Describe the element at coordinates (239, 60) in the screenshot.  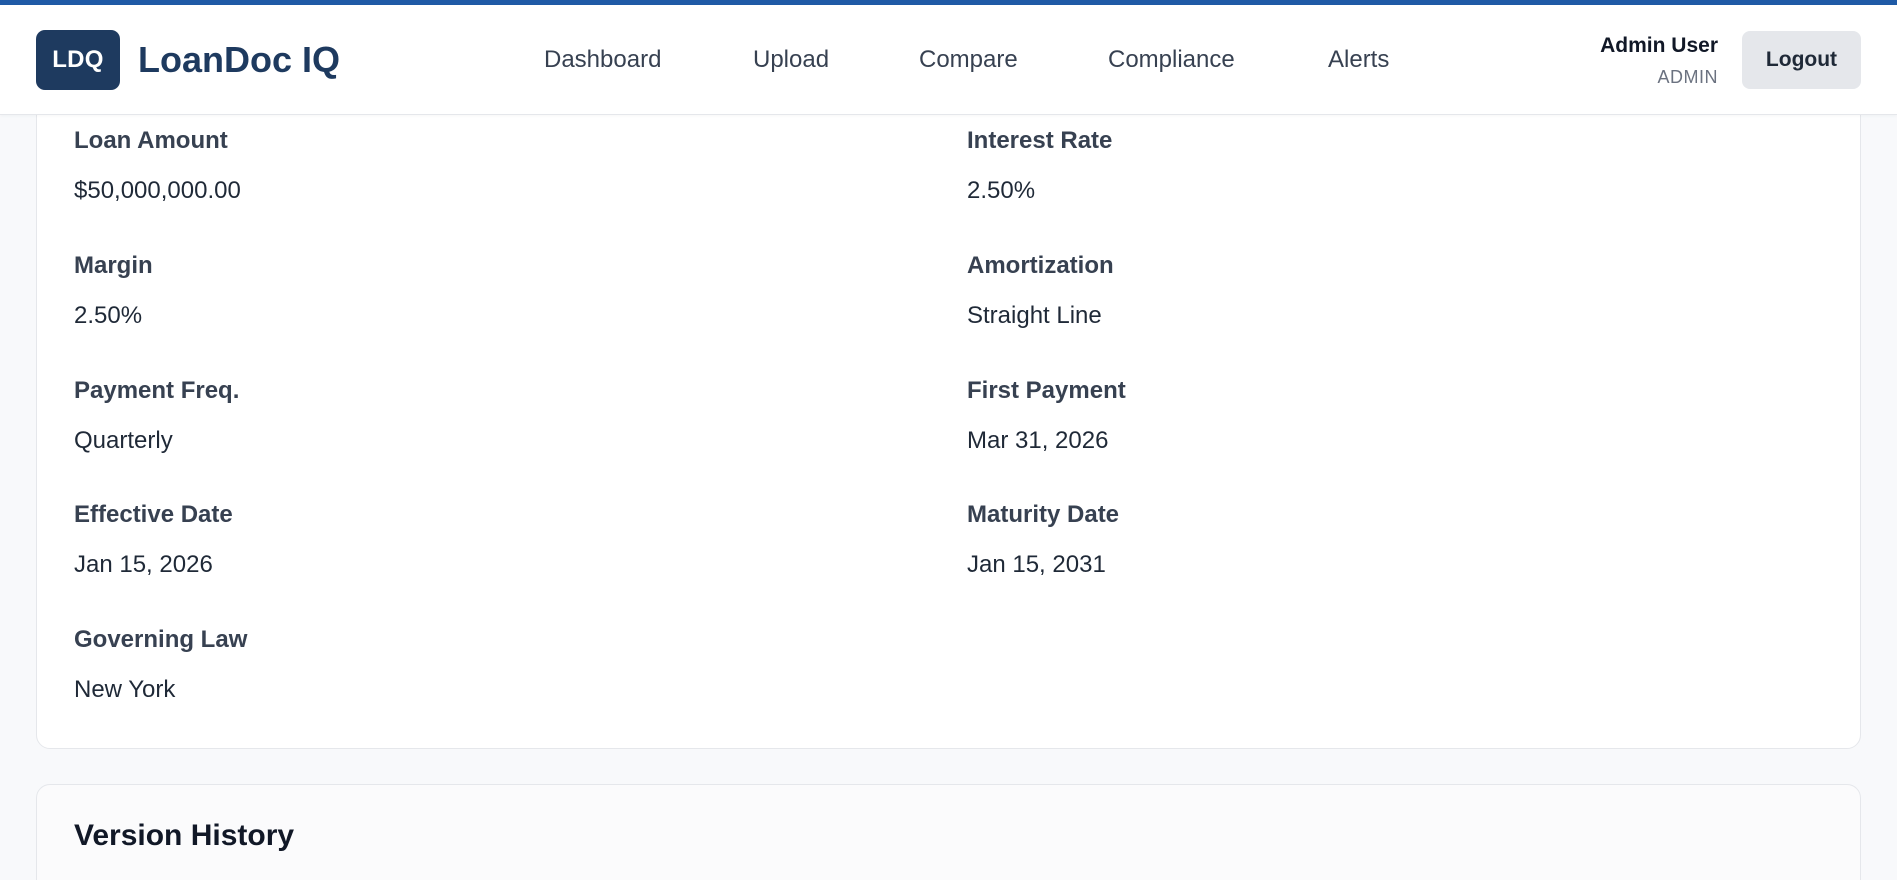
I see `app-name: LoanDoc IQ` at that location.